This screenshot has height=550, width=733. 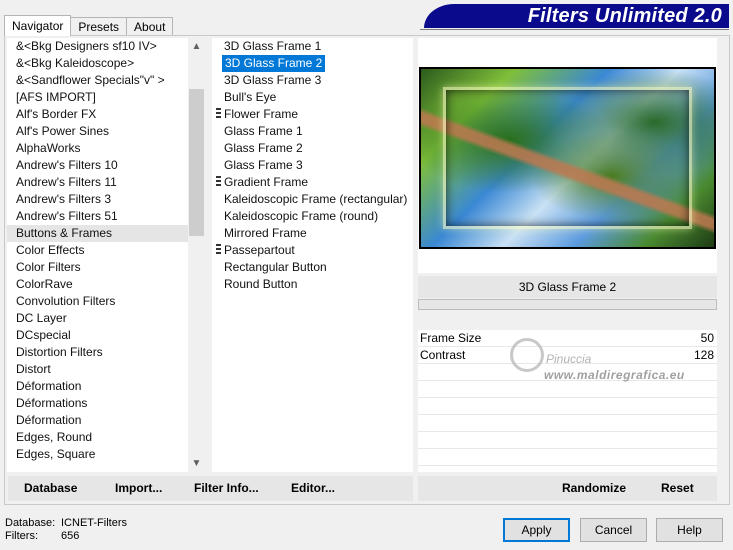 I want to click on filter-item-label: Kaleidoscopic Frame (rectangular), so click(x=316, y=199).